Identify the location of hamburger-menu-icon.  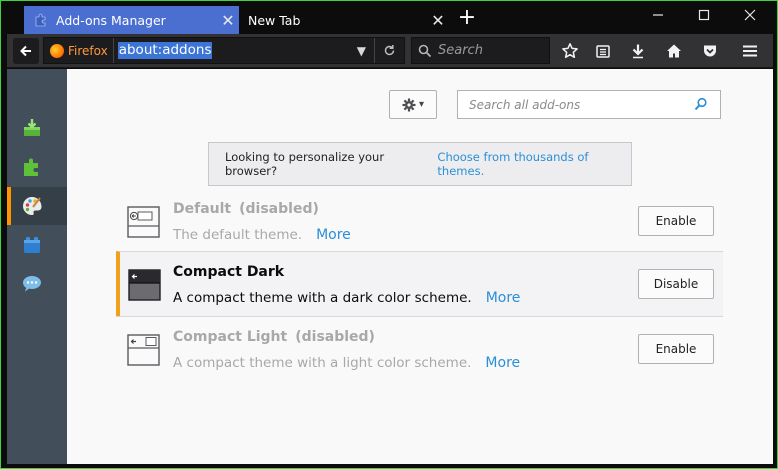
(750, 51).